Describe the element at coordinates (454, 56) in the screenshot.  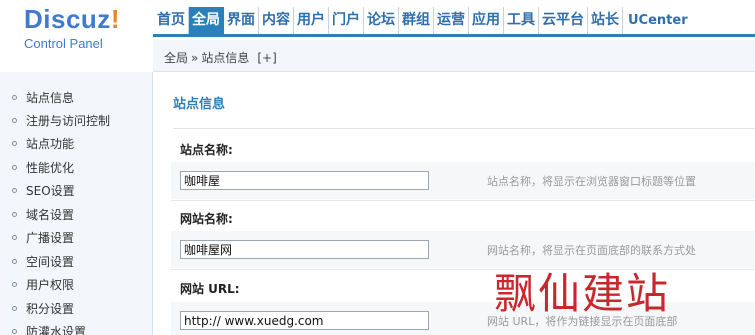
I see `breadcrumb-bar: 全局» 站点信息 [+]` at that location.